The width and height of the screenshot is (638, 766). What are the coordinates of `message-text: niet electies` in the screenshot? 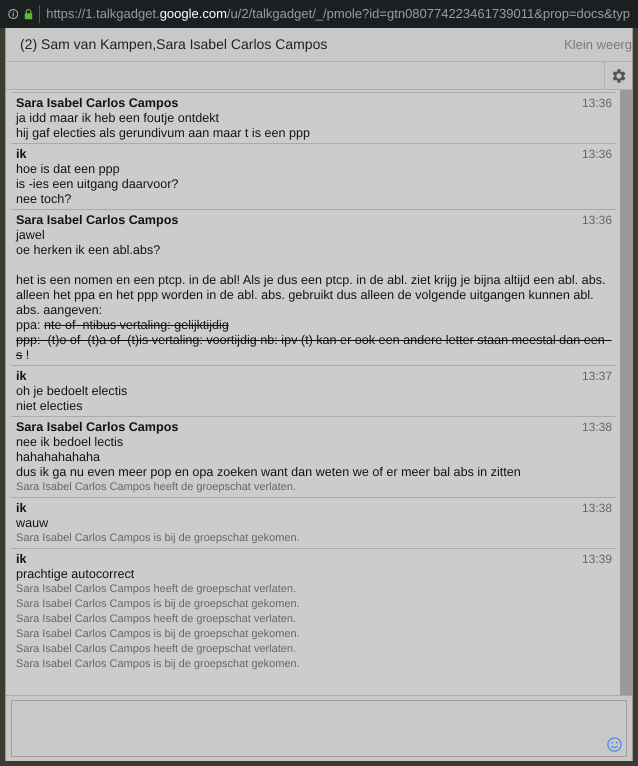 It's located at (50, 406).